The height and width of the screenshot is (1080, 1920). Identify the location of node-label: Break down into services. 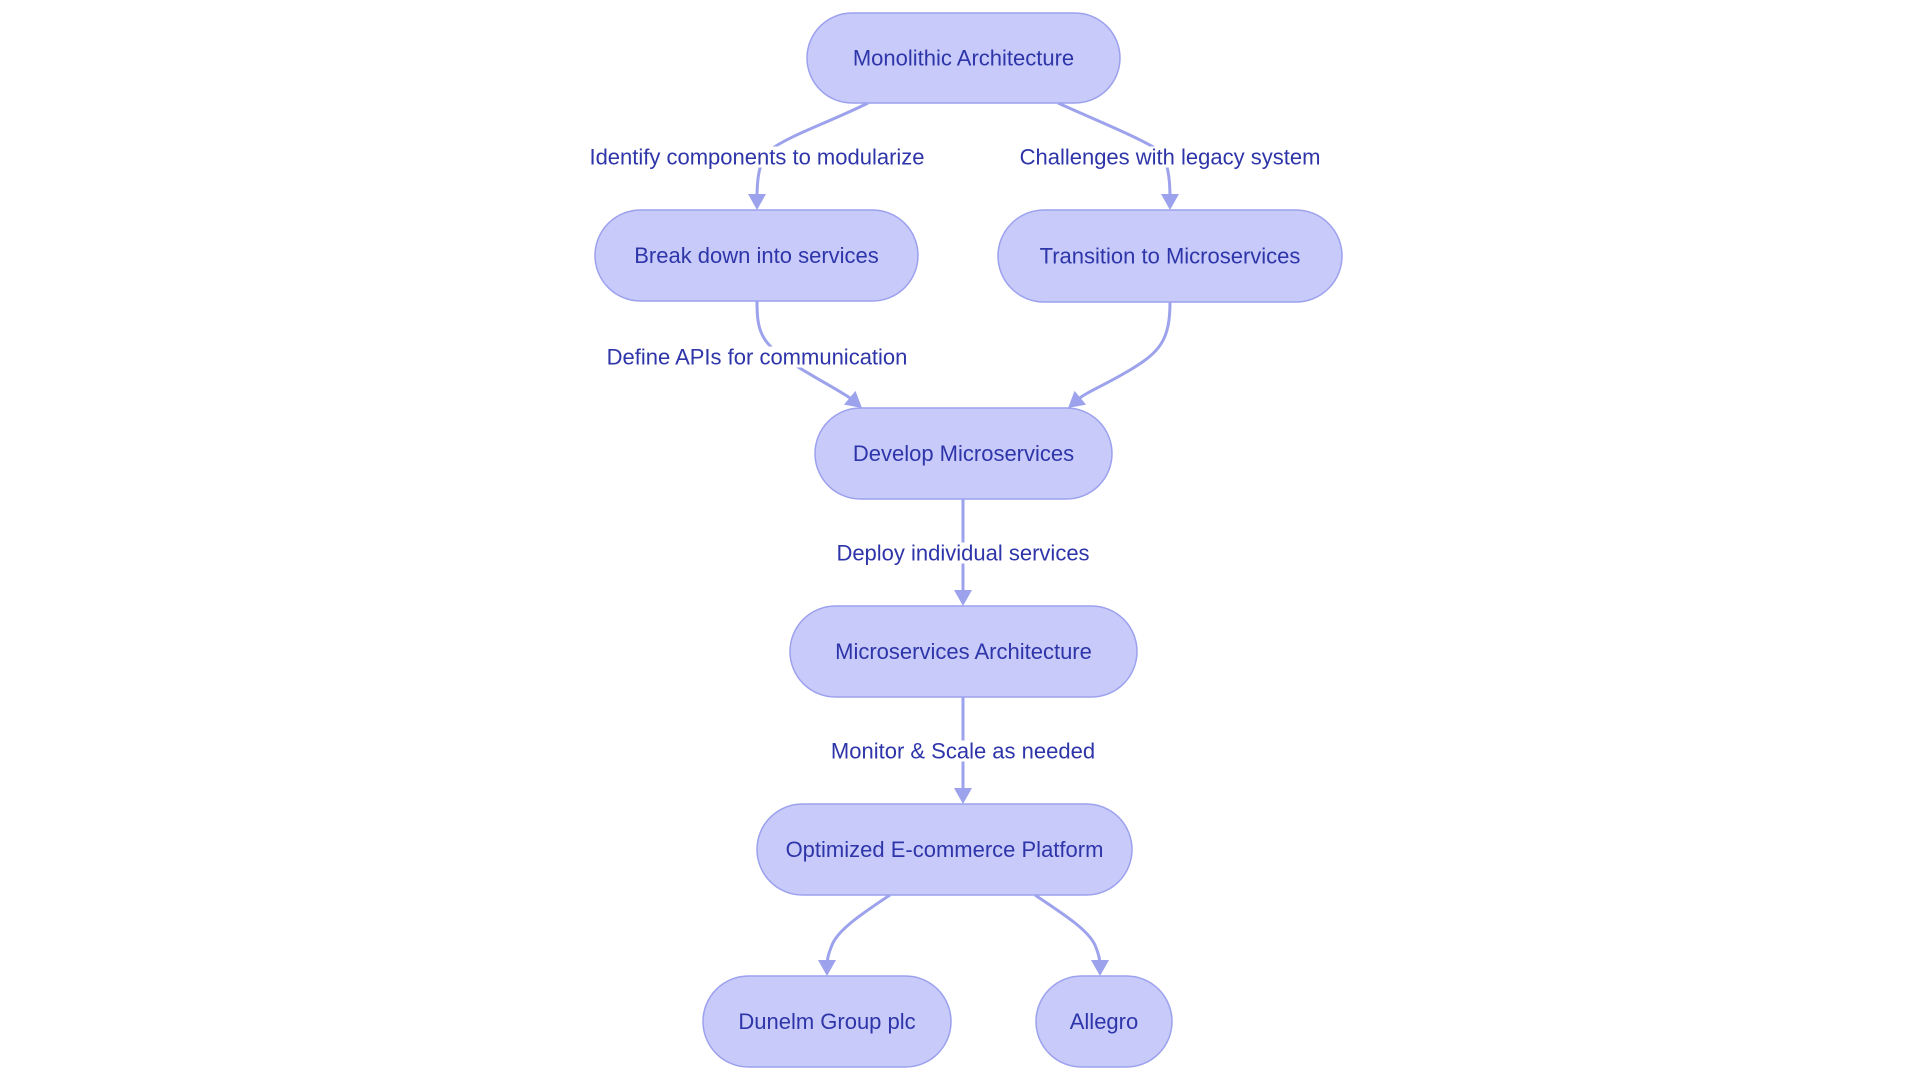
(756, 255).